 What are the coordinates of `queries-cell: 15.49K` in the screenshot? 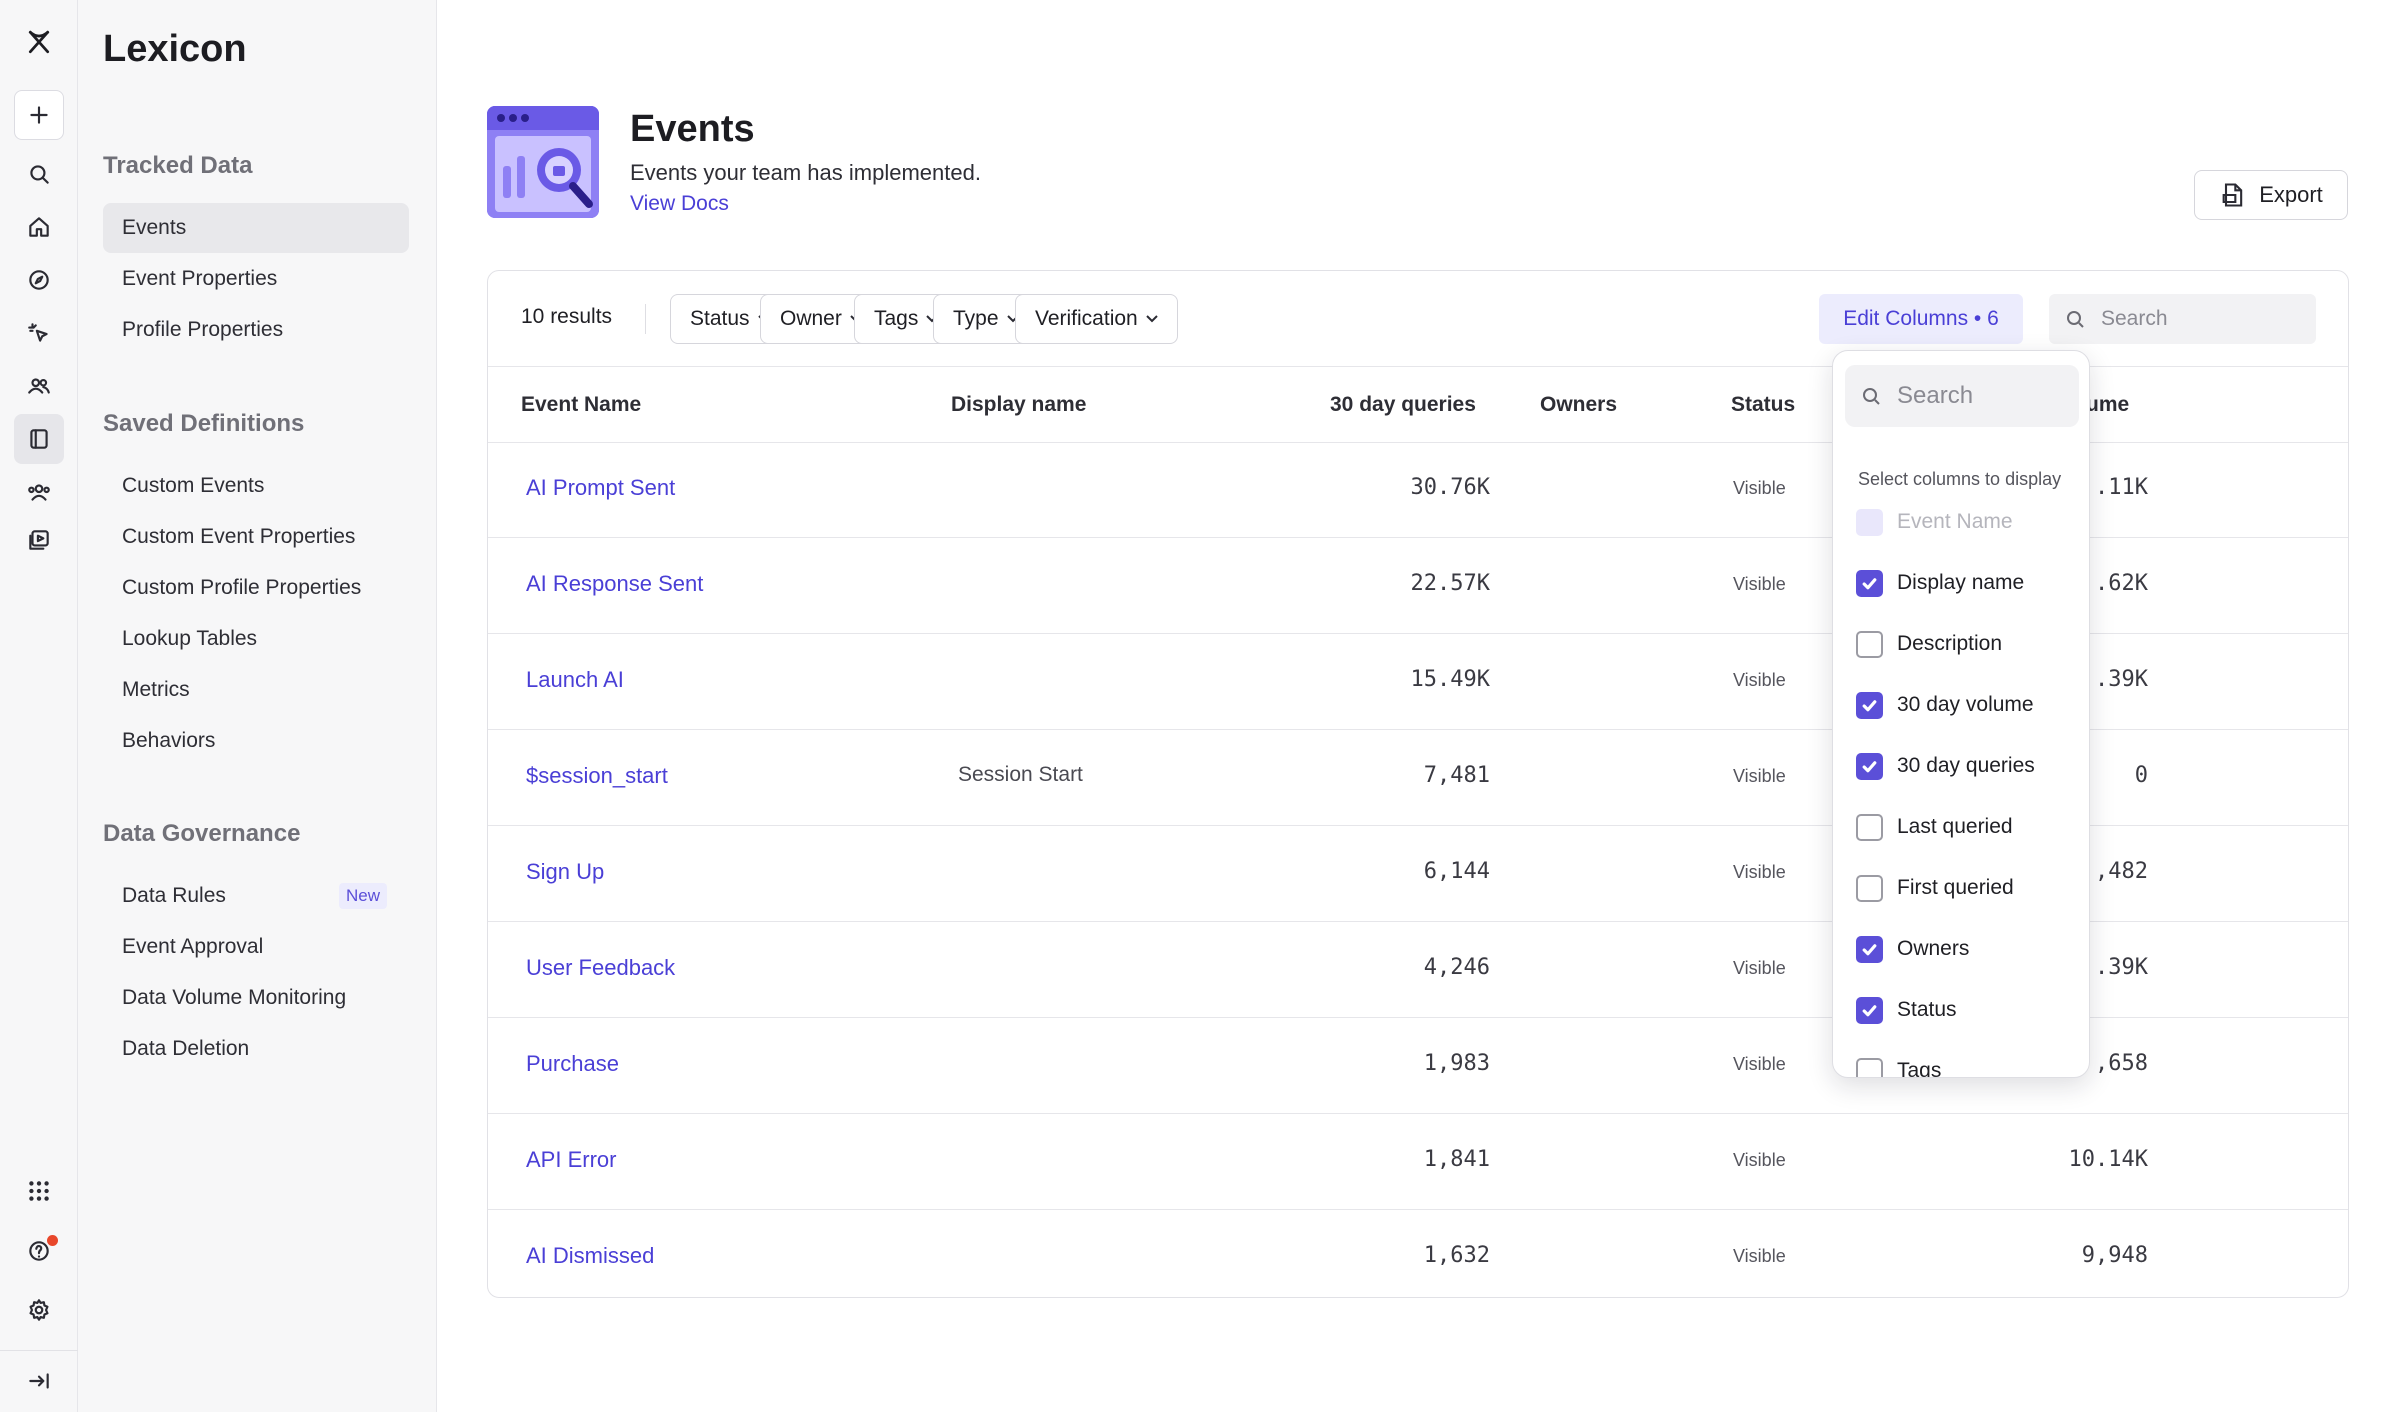 It's located at (1450, 679).